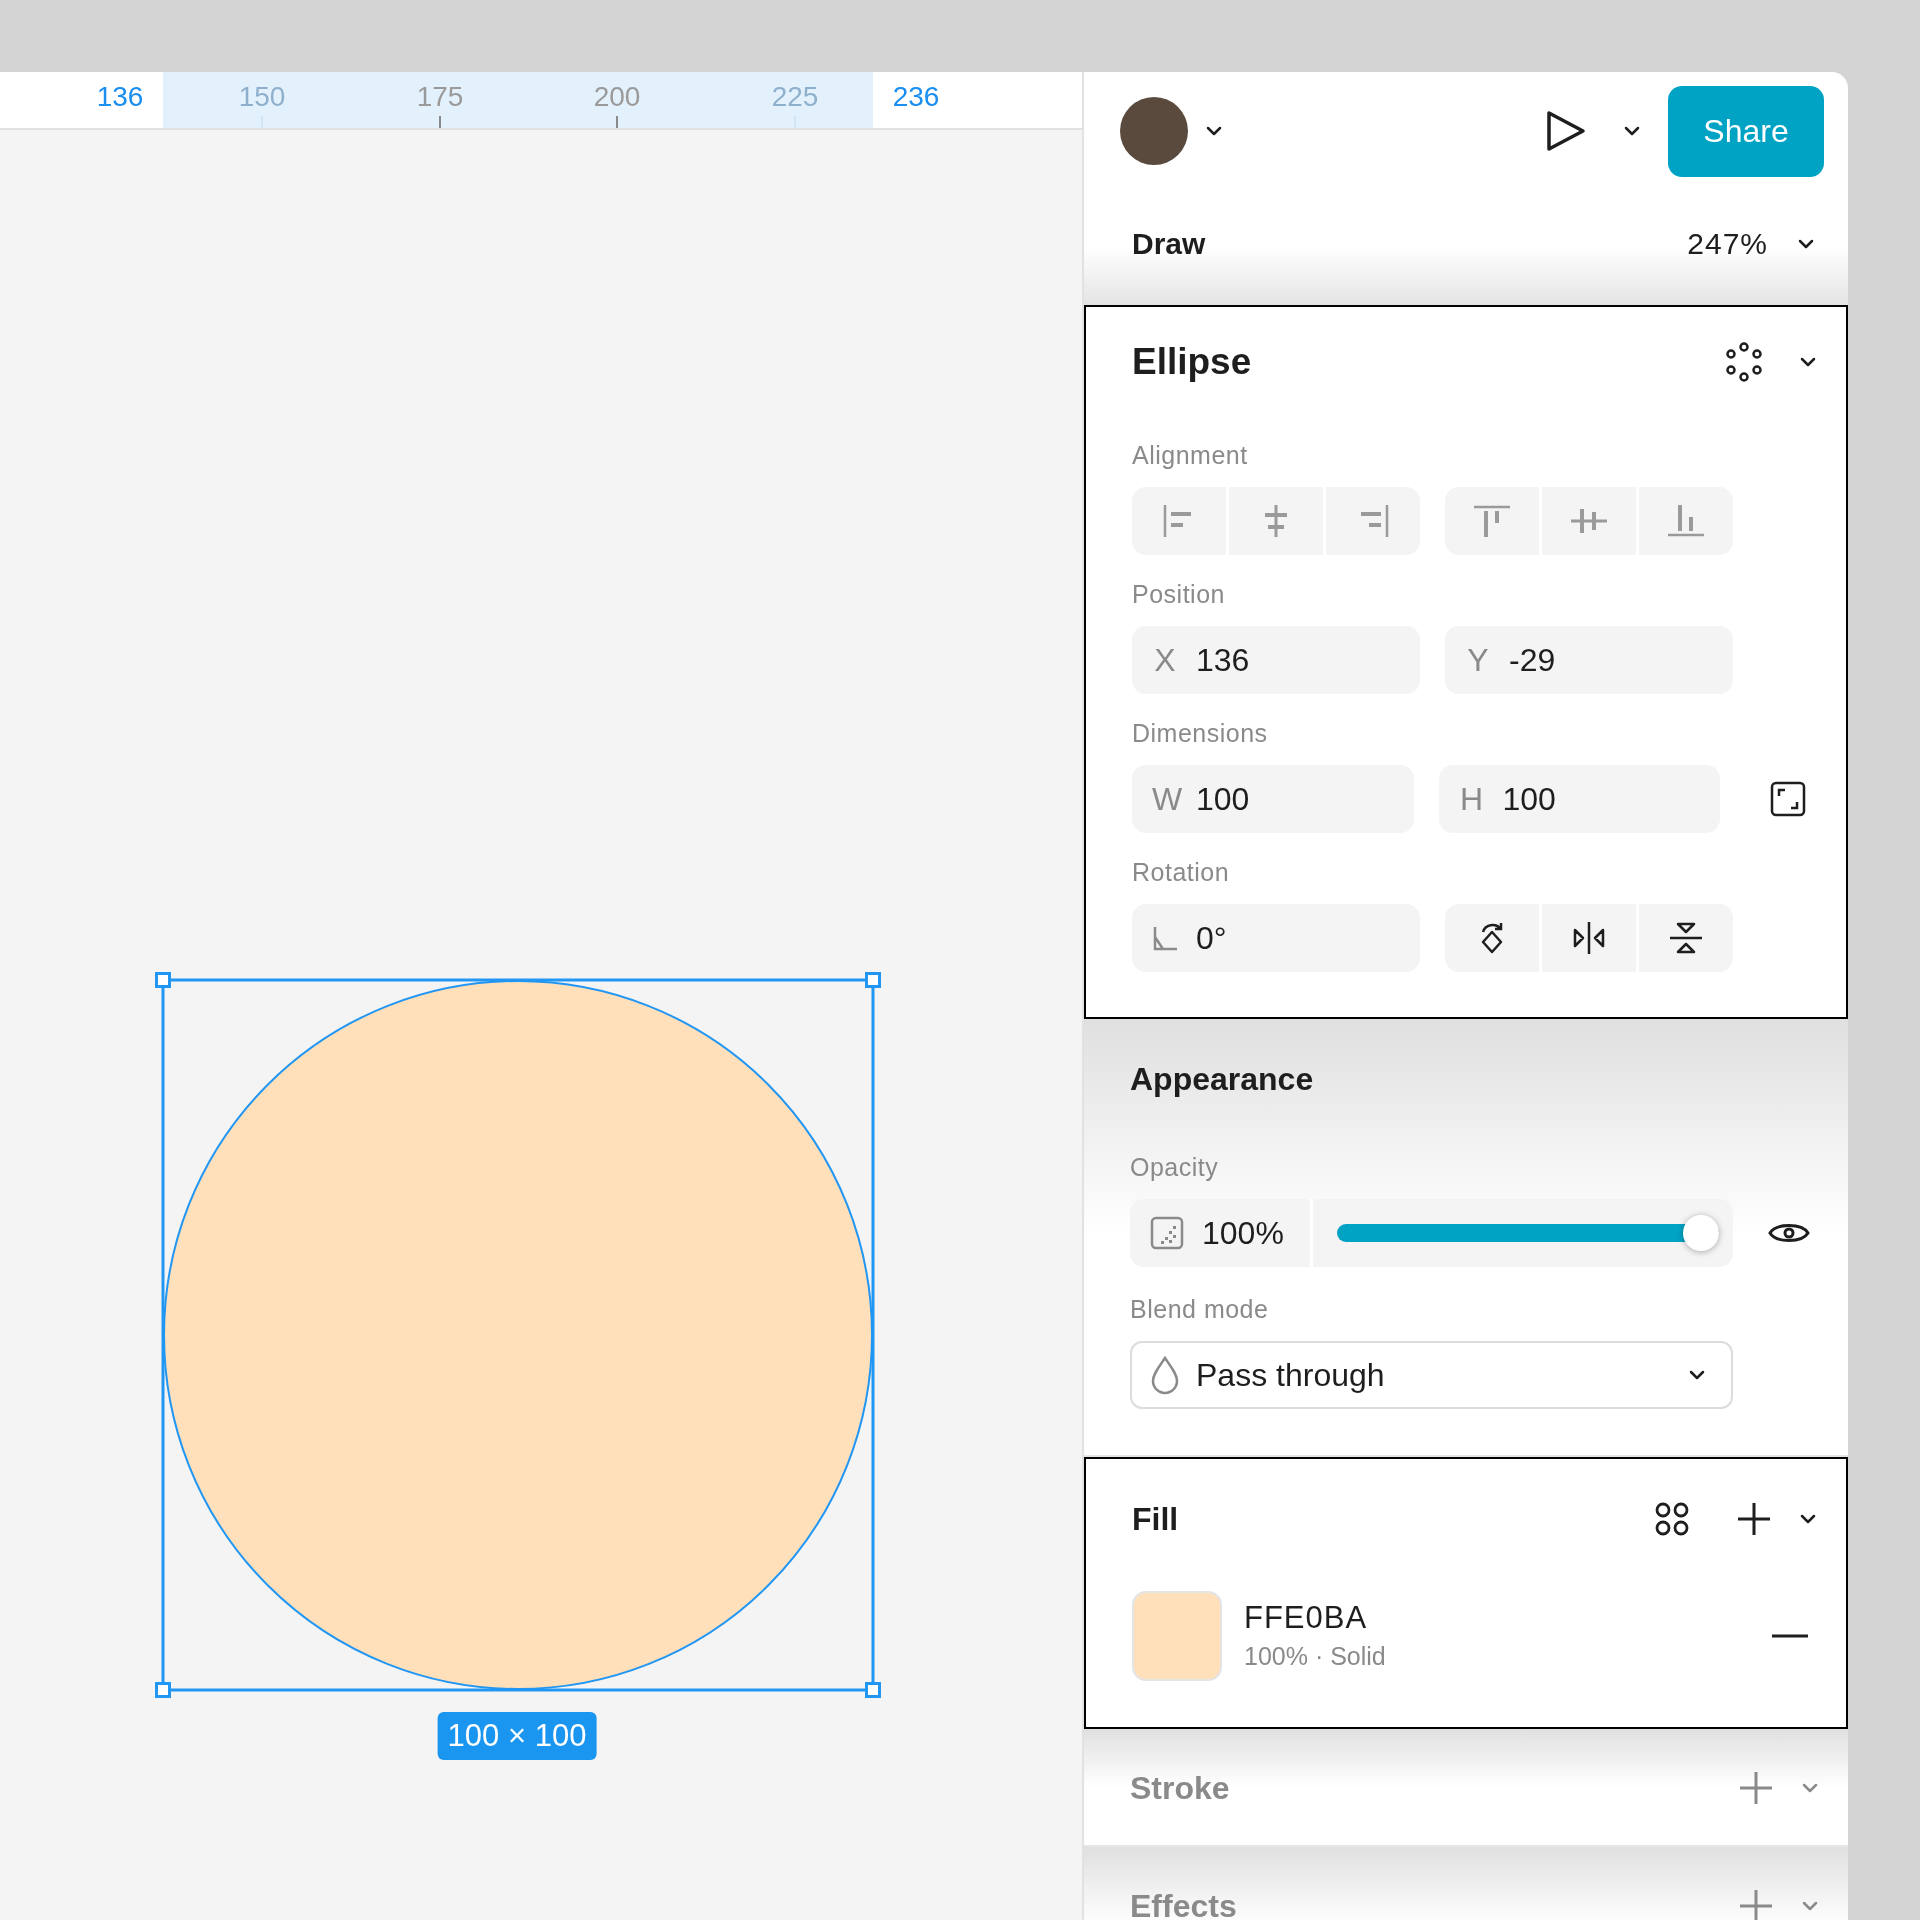  What do you see at coordinates (1273, 799) in the screenshot?
I see `width-field: W 100` at bounding box center [1273, 799].